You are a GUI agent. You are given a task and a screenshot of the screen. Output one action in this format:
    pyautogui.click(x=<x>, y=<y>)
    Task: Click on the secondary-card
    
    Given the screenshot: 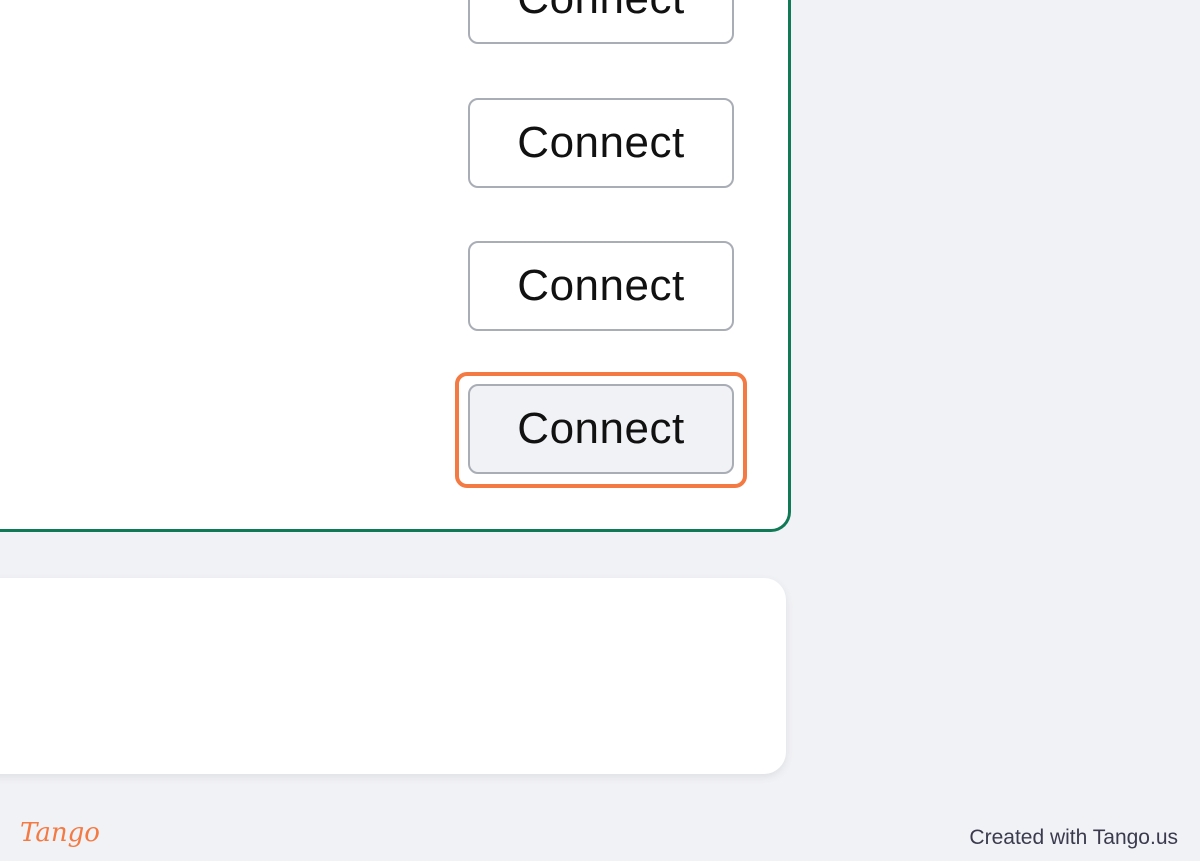 What is the action you would take?
    pyautogui.click(x=393, y=676)
    